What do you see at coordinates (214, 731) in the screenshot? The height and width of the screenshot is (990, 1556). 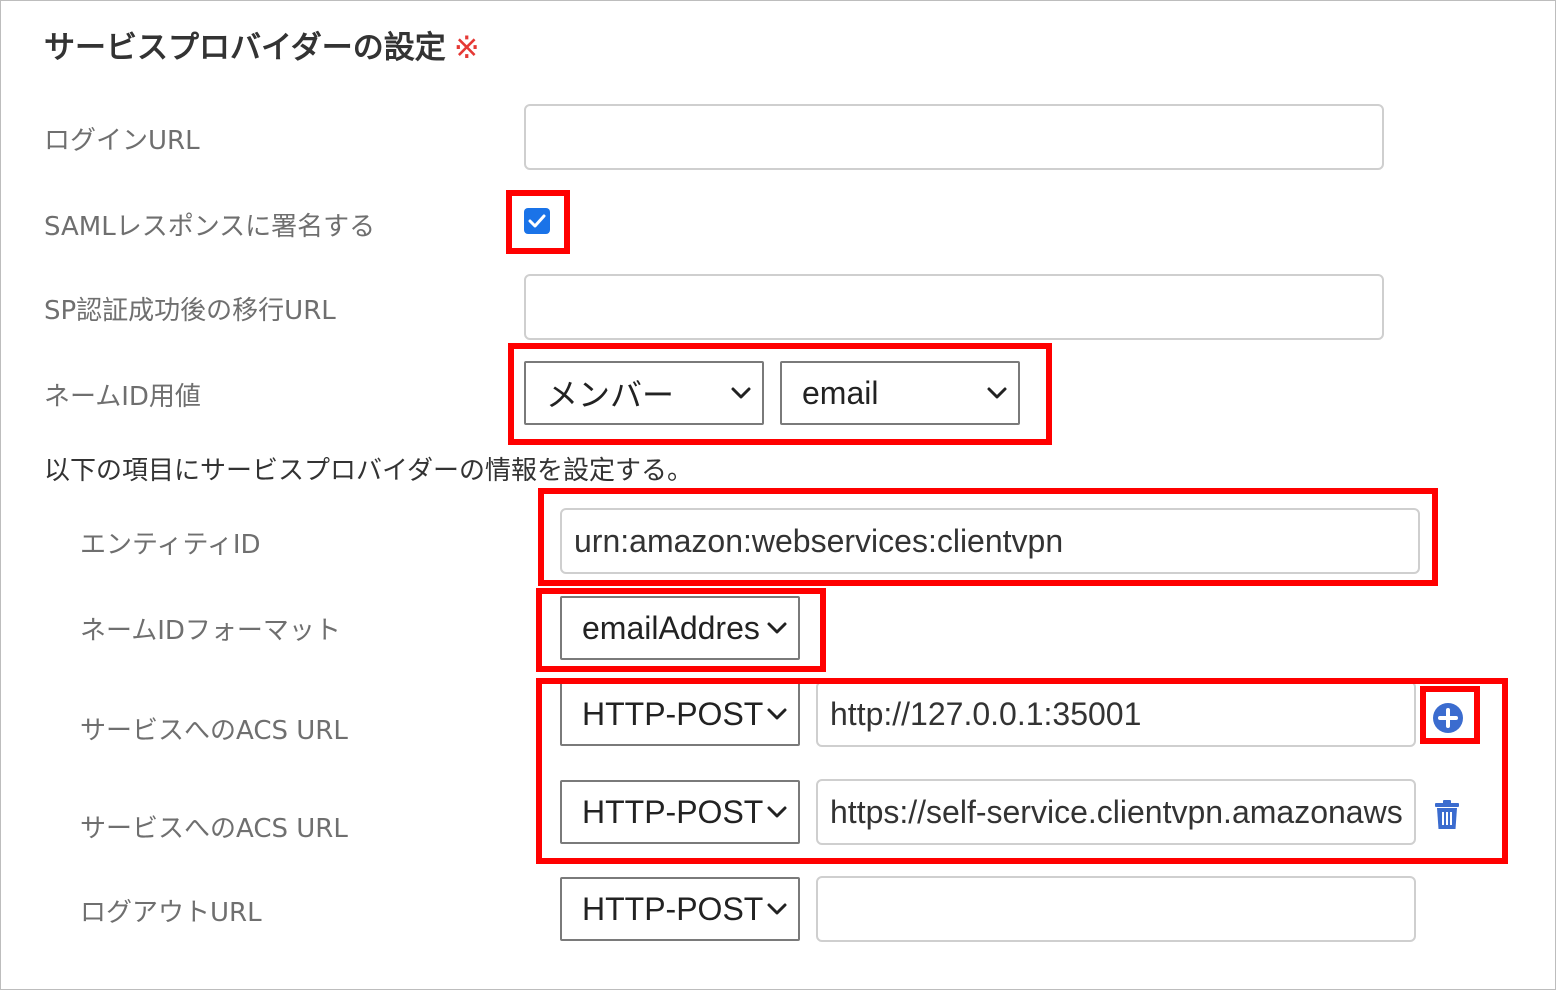 I see `acs-url-label-1: サービスへのACS URL` at bounding box center [214, 731].